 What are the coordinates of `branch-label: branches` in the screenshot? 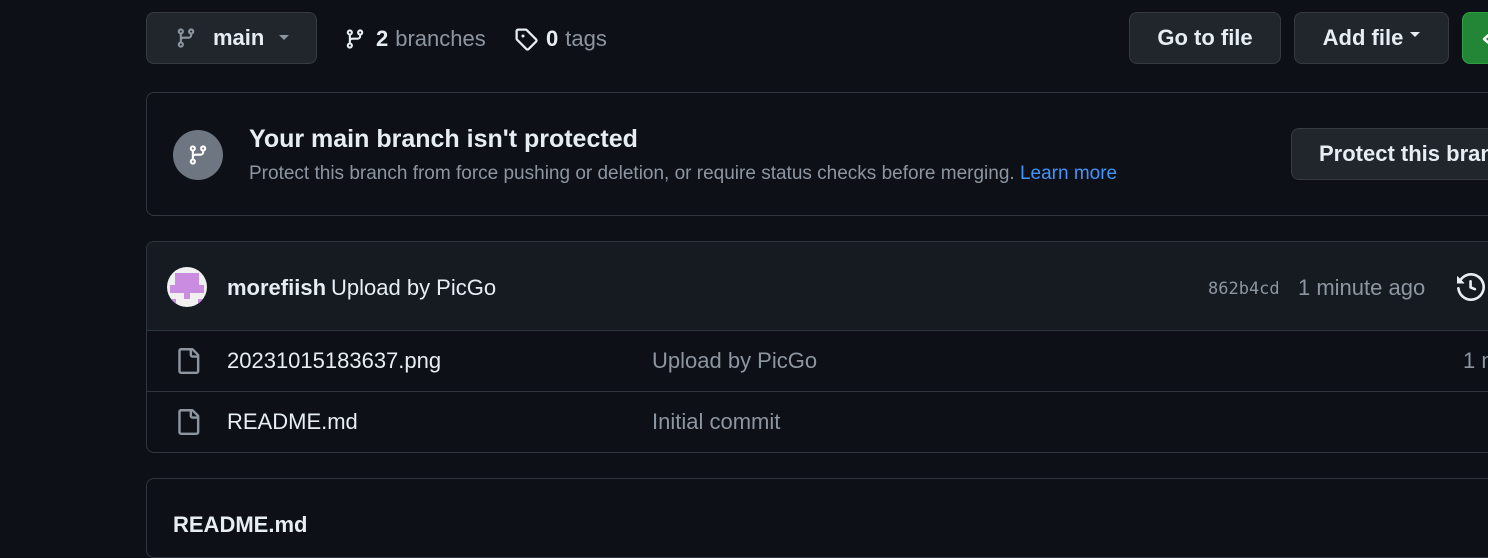 It's located at (440, 38).